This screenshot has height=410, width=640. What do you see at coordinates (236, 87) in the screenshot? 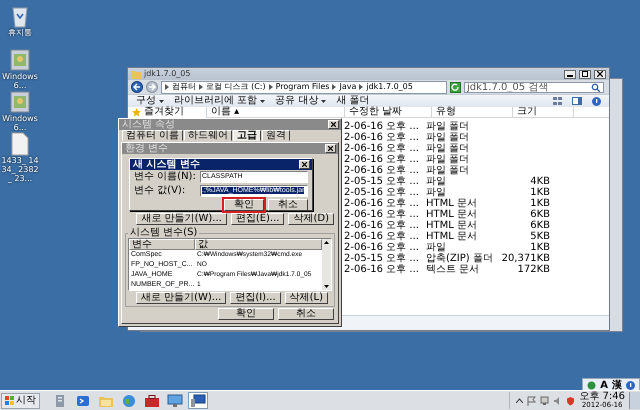
I see `breadcrumb-item: 로컬 디스크 (C:)` at bounding box center [236, 87].